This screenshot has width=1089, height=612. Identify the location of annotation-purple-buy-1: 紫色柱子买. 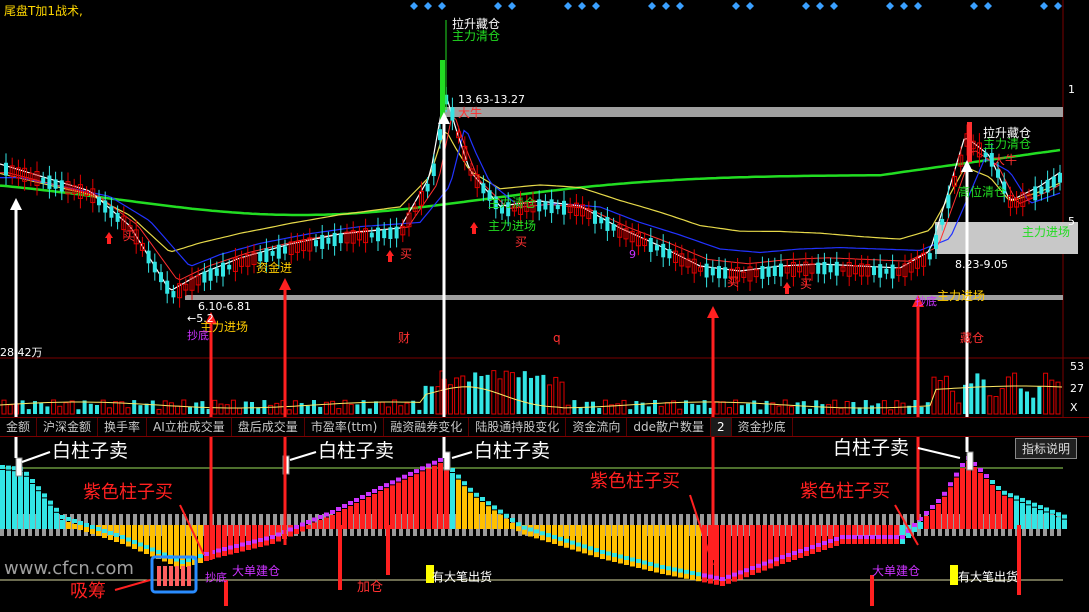
(128, 492).